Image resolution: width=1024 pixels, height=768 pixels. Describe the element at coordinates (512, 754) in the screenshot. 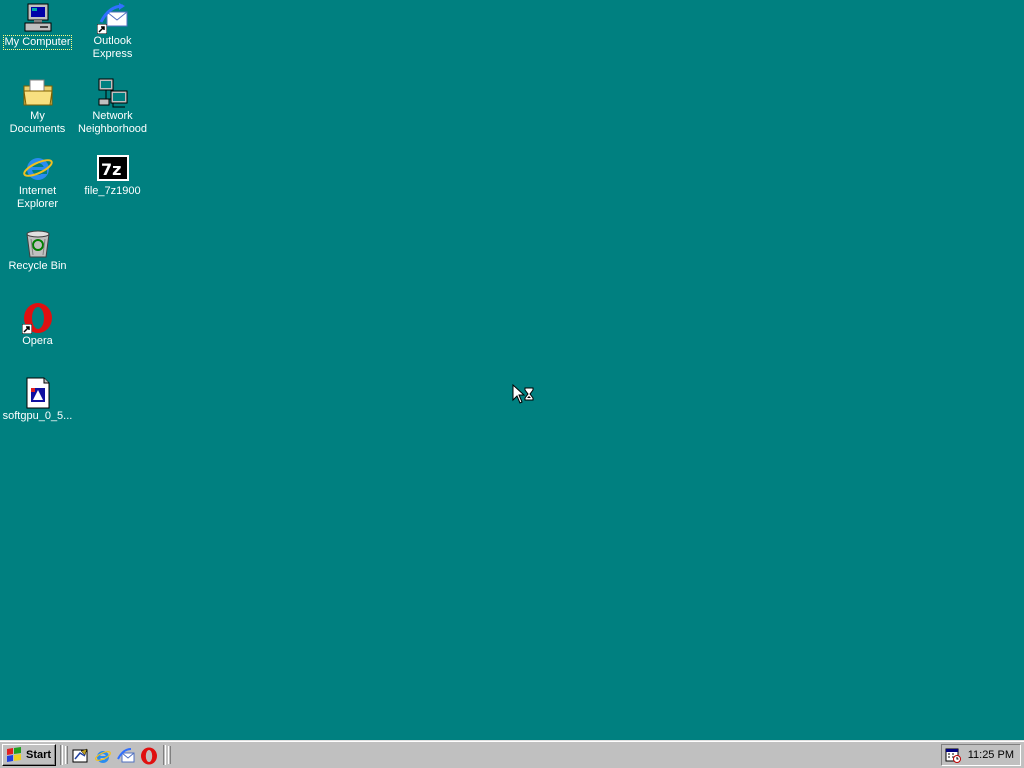

I see `taskbar: Start 11:25 PM` at that location.